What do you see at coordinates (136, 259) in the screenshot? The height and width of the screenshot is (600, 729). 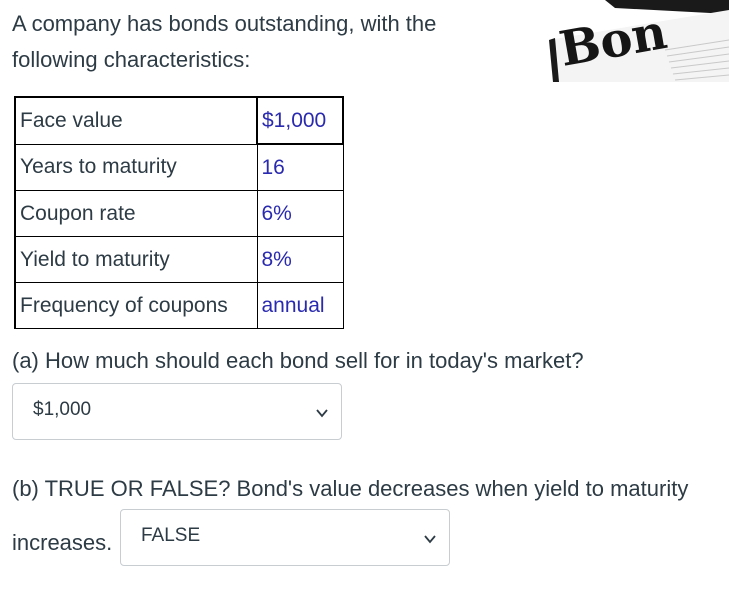 I see `row-label: Yield to maturity` at bounding box center [136, 259].